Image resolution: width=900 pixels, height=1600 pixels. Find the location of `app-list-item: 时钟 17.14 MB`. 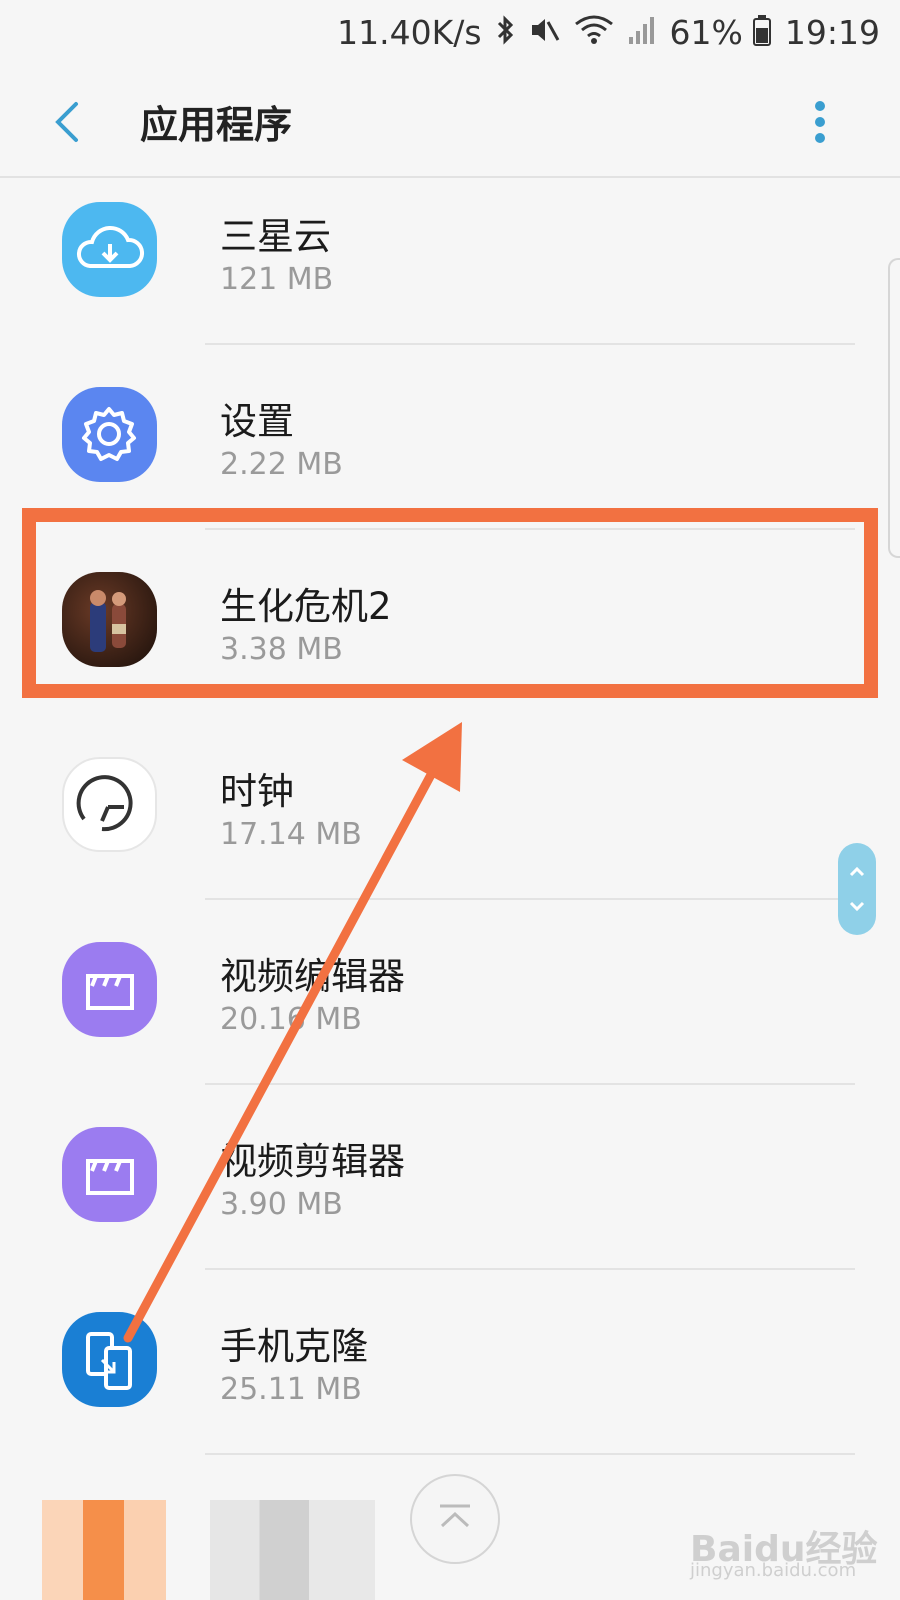

app-list-item: 时钟 17.14 MB is located at coordinates (450, 825).